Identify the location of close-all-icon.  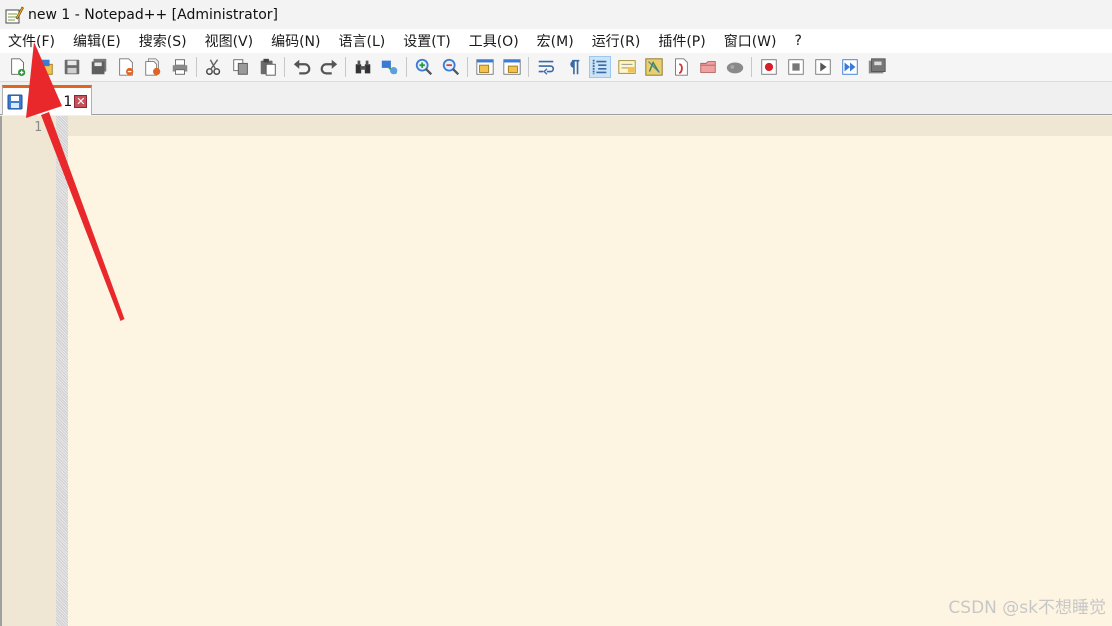
(153, 67).